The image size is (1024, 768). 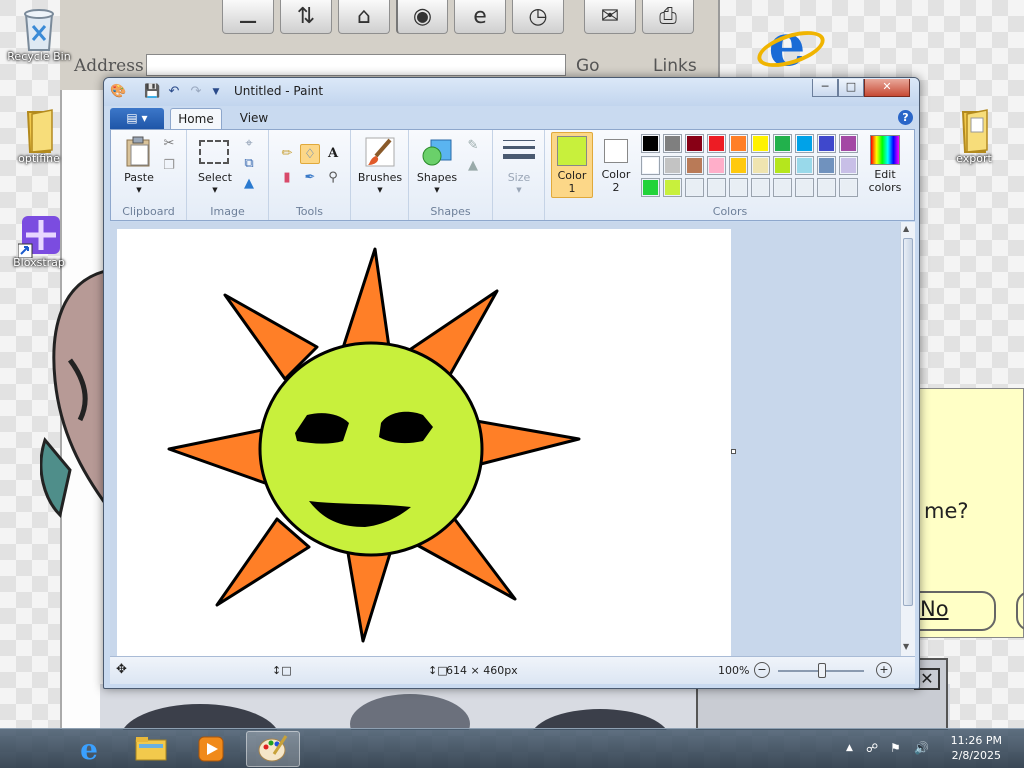 I want to click on color-picker-icon: ✒, so click(x=310, y=178).